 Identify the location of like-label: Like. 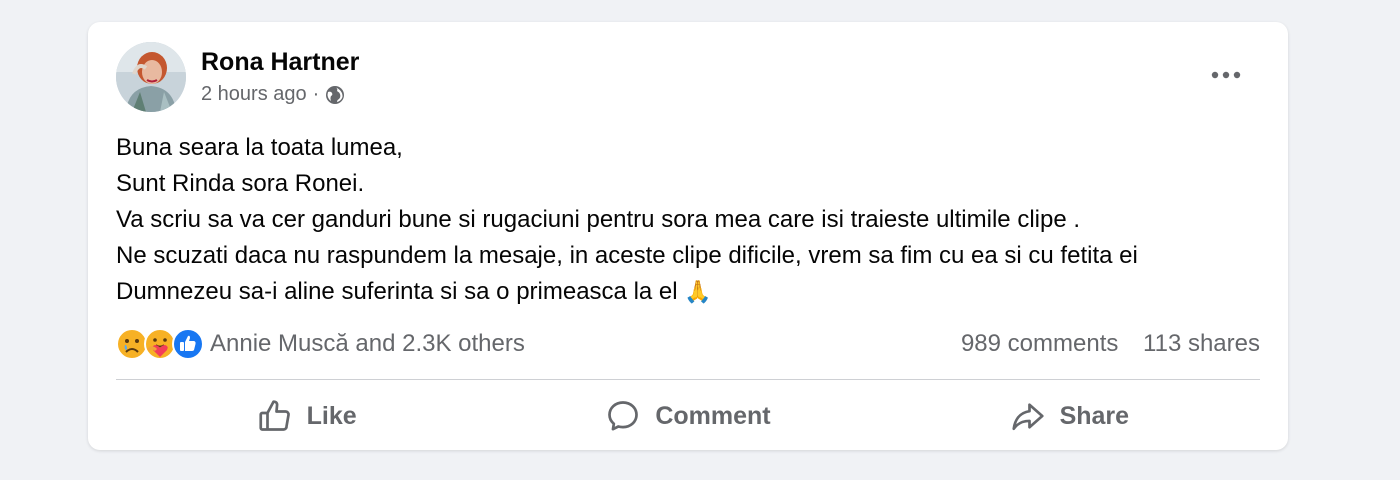
(331, 415).